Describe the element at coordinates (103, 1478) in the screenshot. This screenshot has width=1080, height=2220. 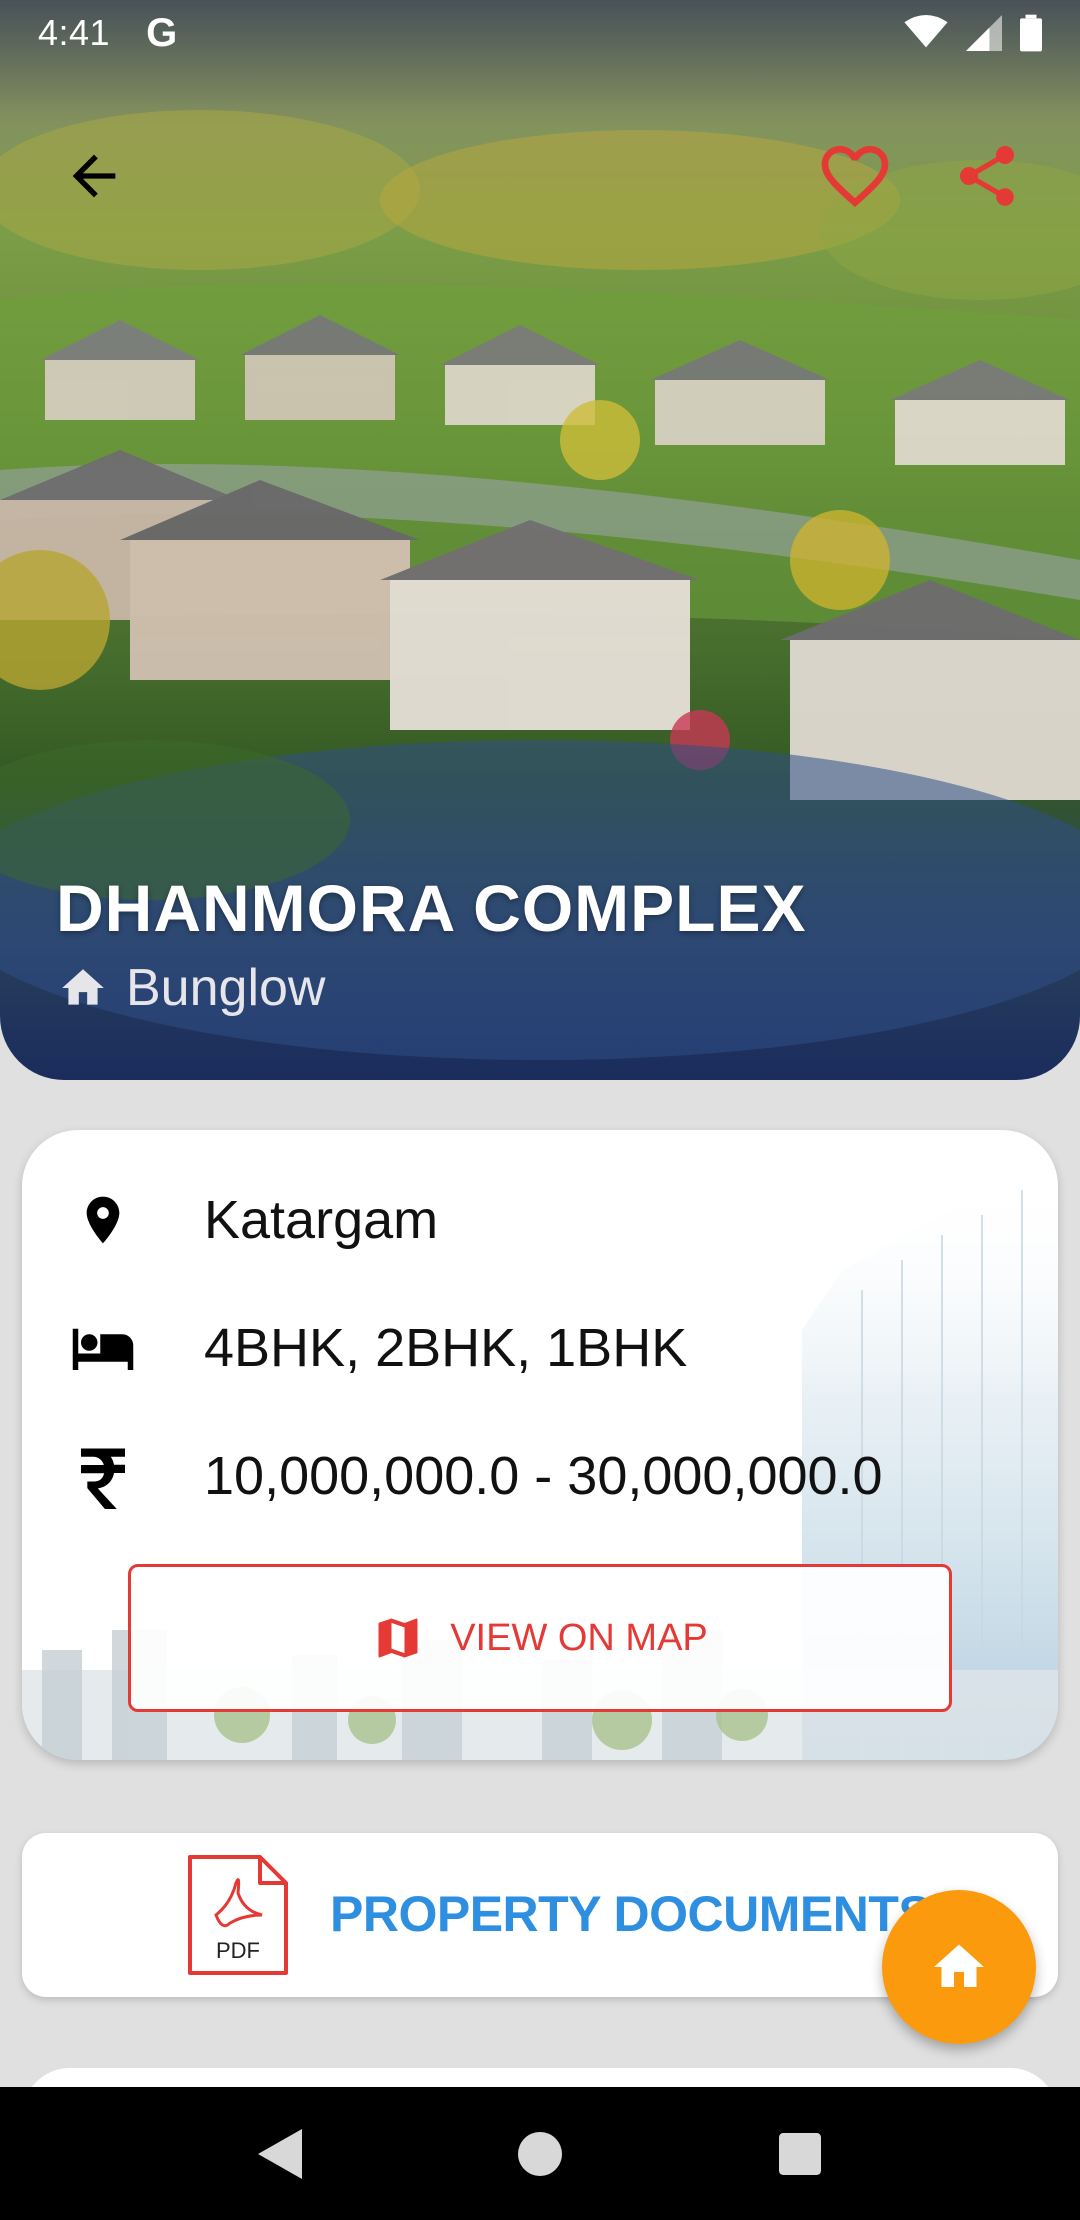
I see `rupee-icon` at that location.